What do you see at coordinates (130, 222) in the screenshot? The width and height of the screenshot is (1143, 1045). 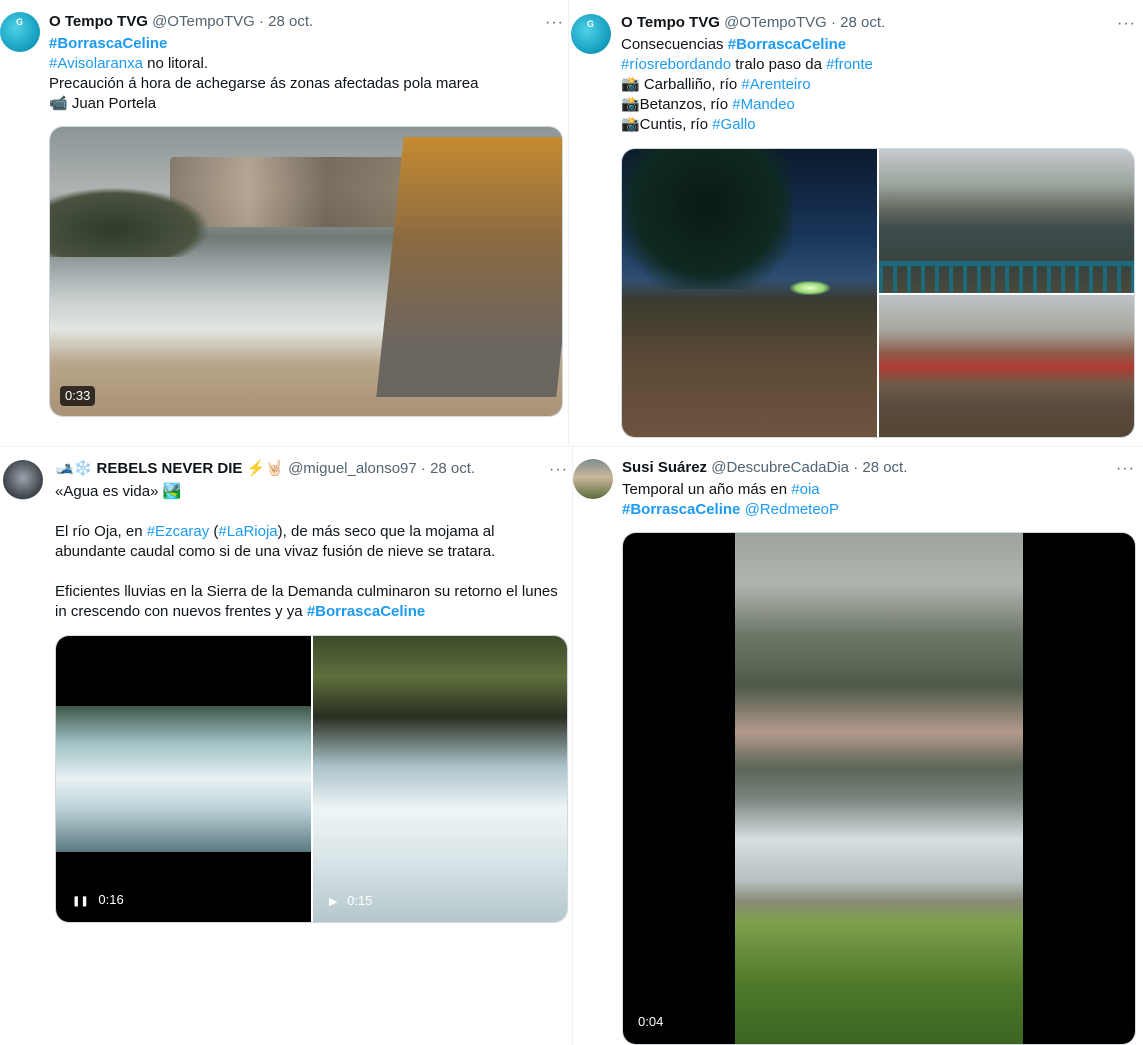 I see `video-frame-rocks` at bounding box center [130, 222].